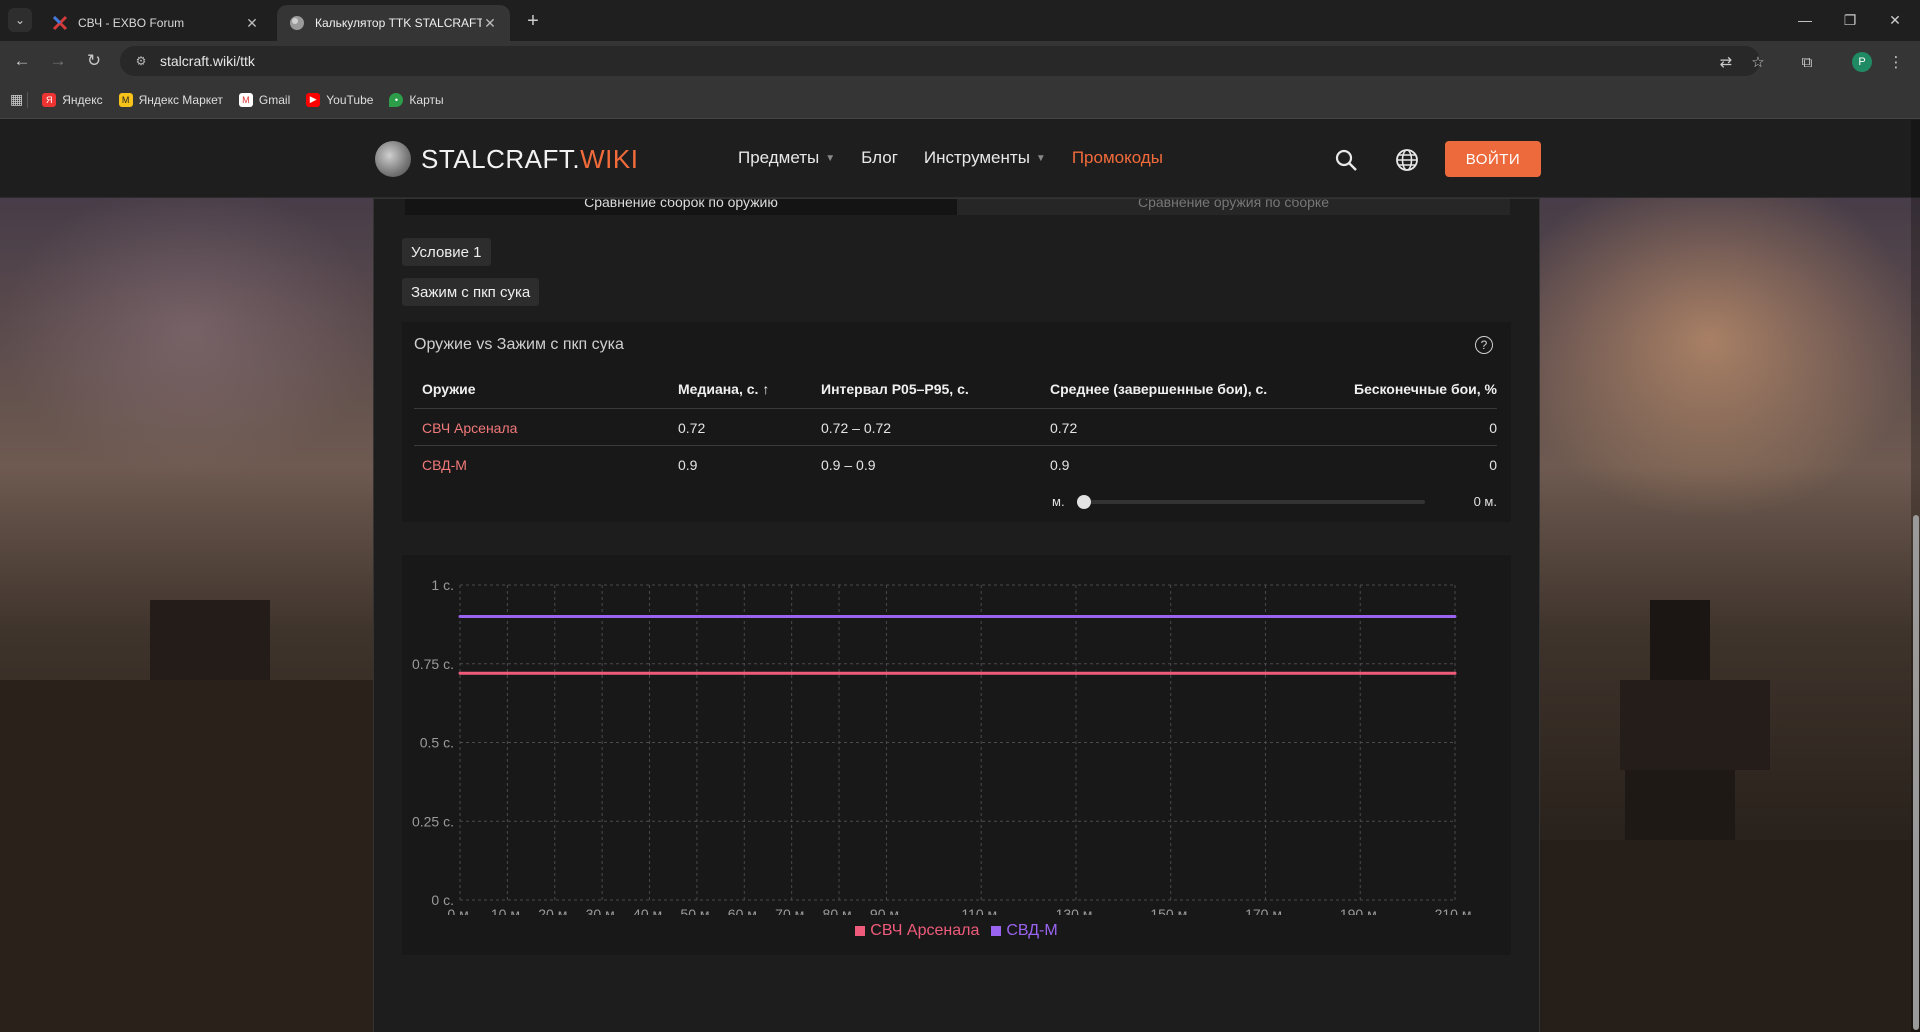 The width and height of the screenshot is (1920, 1032). Describe the element at coordinates (1493, 159) in the screenshot. I see `login-button: ВОЙТИ` at that location.